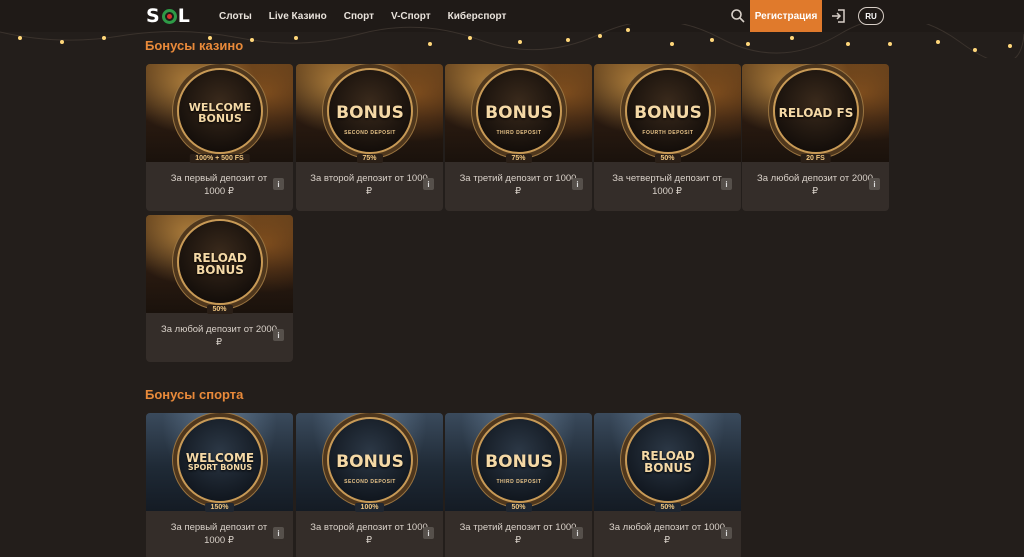 The height and width of the screenshot is (557, 1024). Describe the element at coordinates (235, 16) in the screenshot. I see `nav-slots: Слоты` at that location.